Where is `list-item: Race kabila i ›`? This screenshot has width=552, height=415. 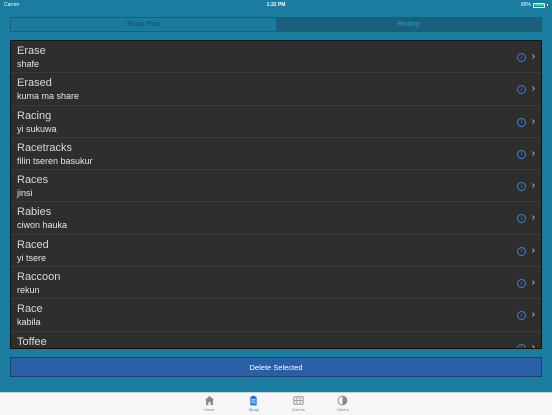
list-item: Race kabila i › is located at coordinates (276, 315).